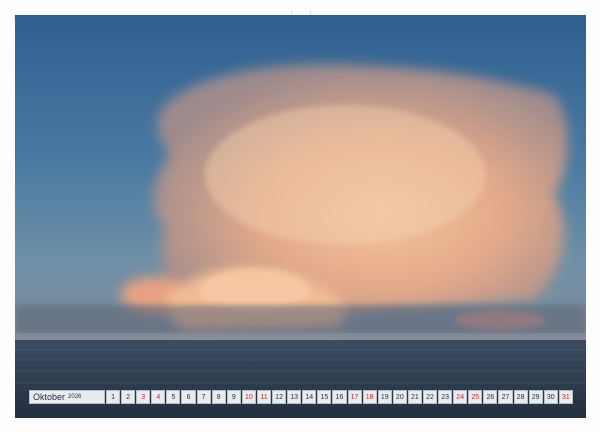 The image size is (600, 432). I want to click on day-number: 17, so click(354, 397).